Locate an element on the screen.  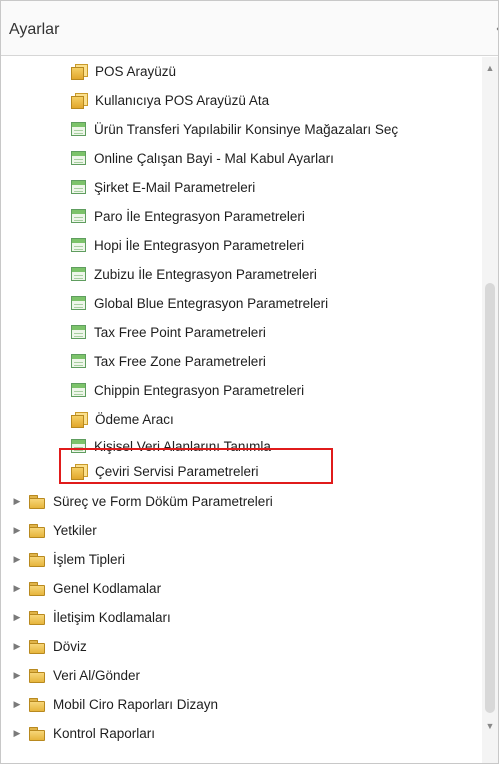
tree-item-pos-arayuzu: POS Arayüzü is located at coordinates (123, 71).